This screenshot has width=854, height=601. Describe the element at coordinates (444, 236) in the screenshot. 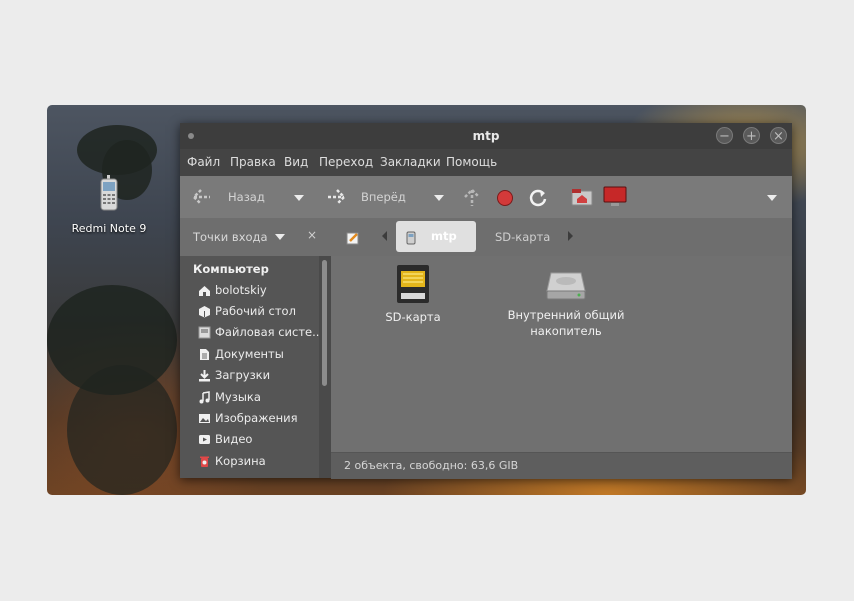

I see `crumb-mtp-label: mtp` at that location.